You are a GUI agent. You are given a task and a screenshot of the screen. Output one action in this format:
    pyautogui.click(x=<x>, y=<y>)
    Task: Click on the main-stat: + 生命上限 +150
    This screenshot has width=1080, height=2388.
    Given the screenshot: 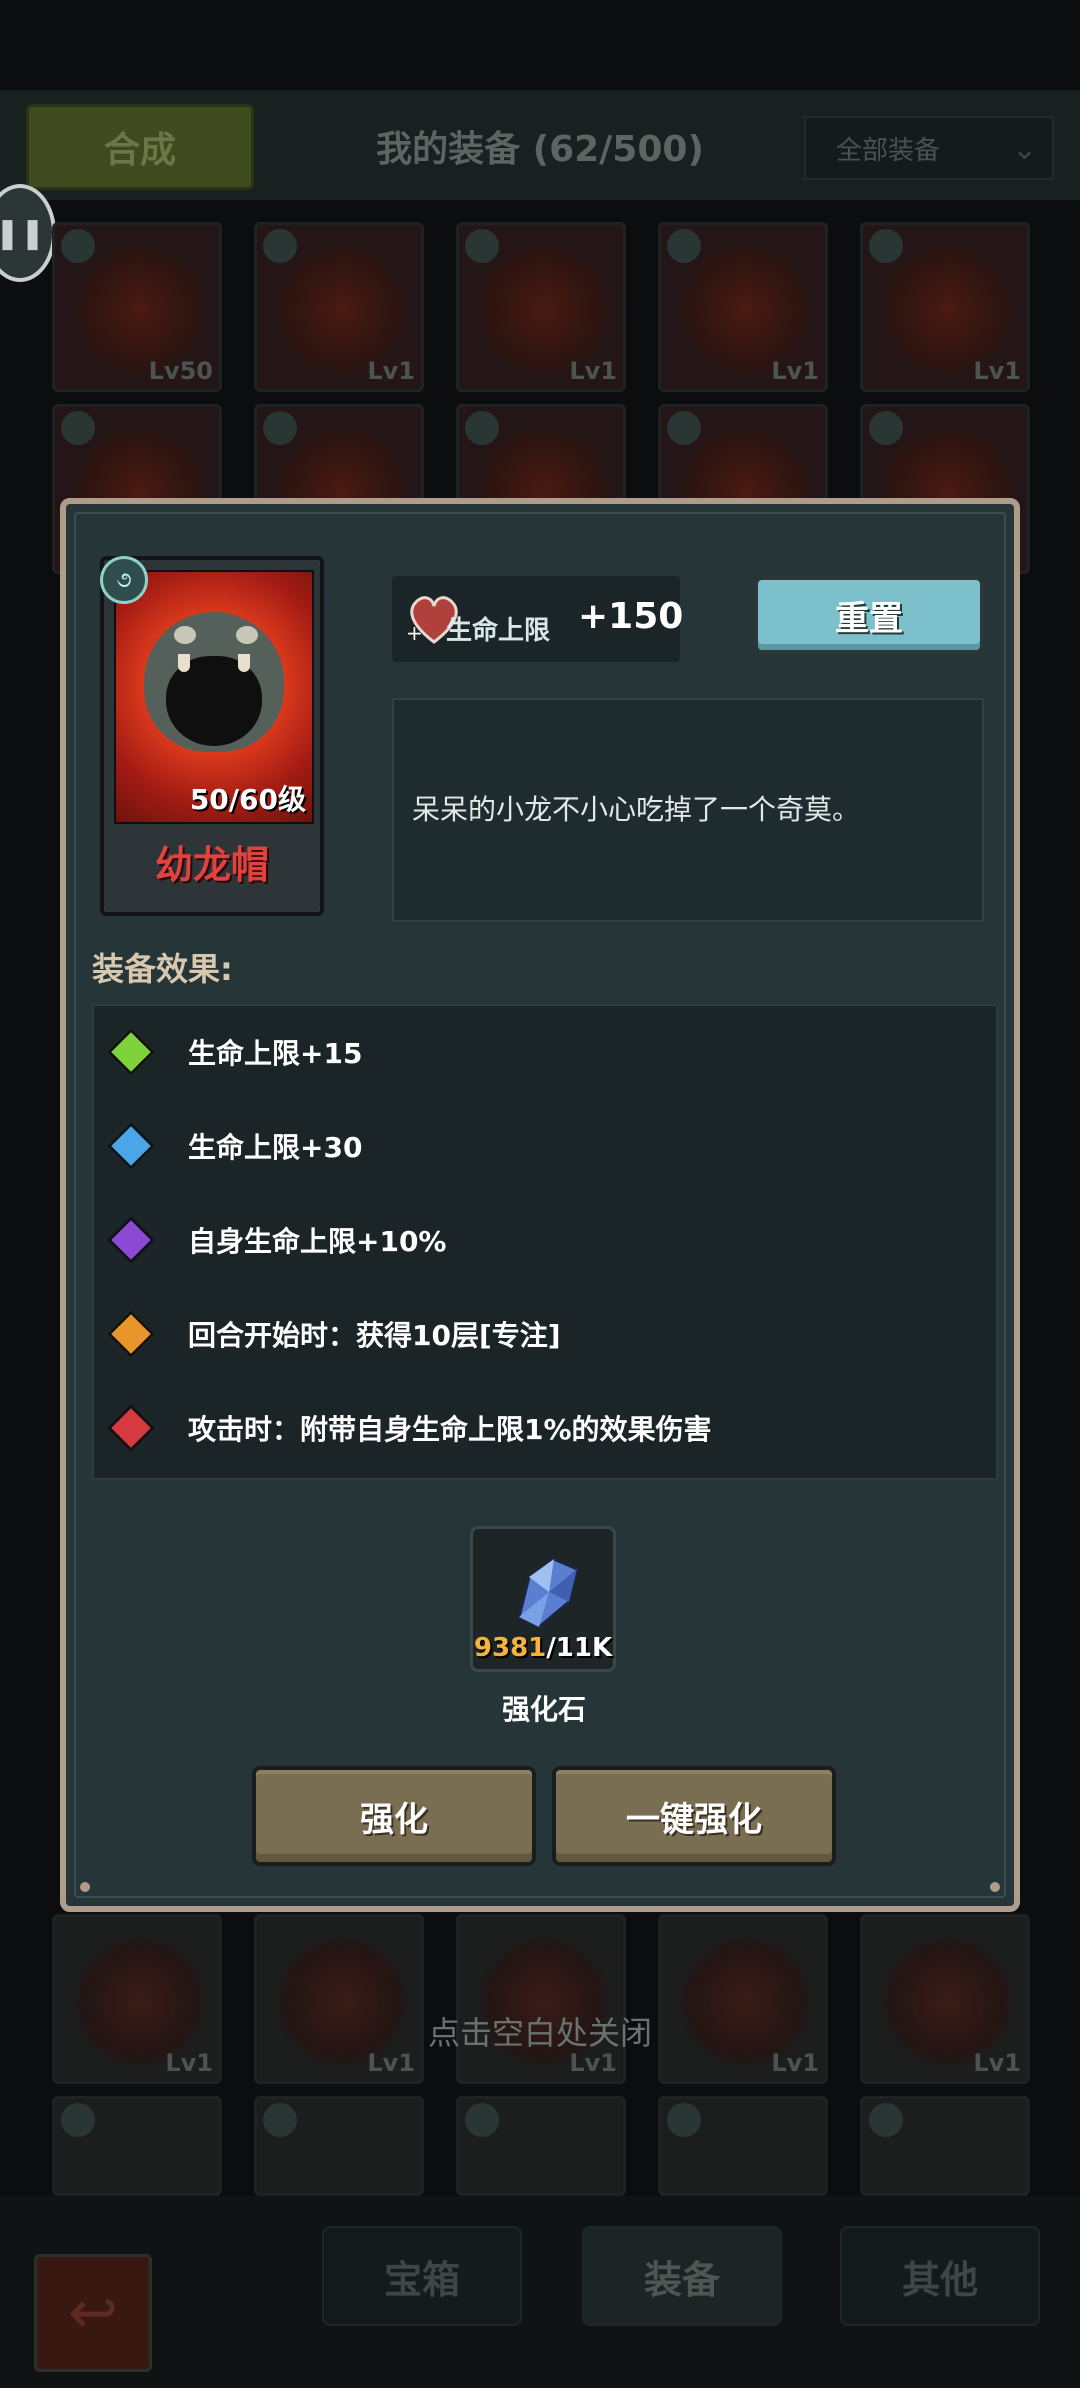 What is the action you would take?
    pyautogui.click(x=538, y=619)
    